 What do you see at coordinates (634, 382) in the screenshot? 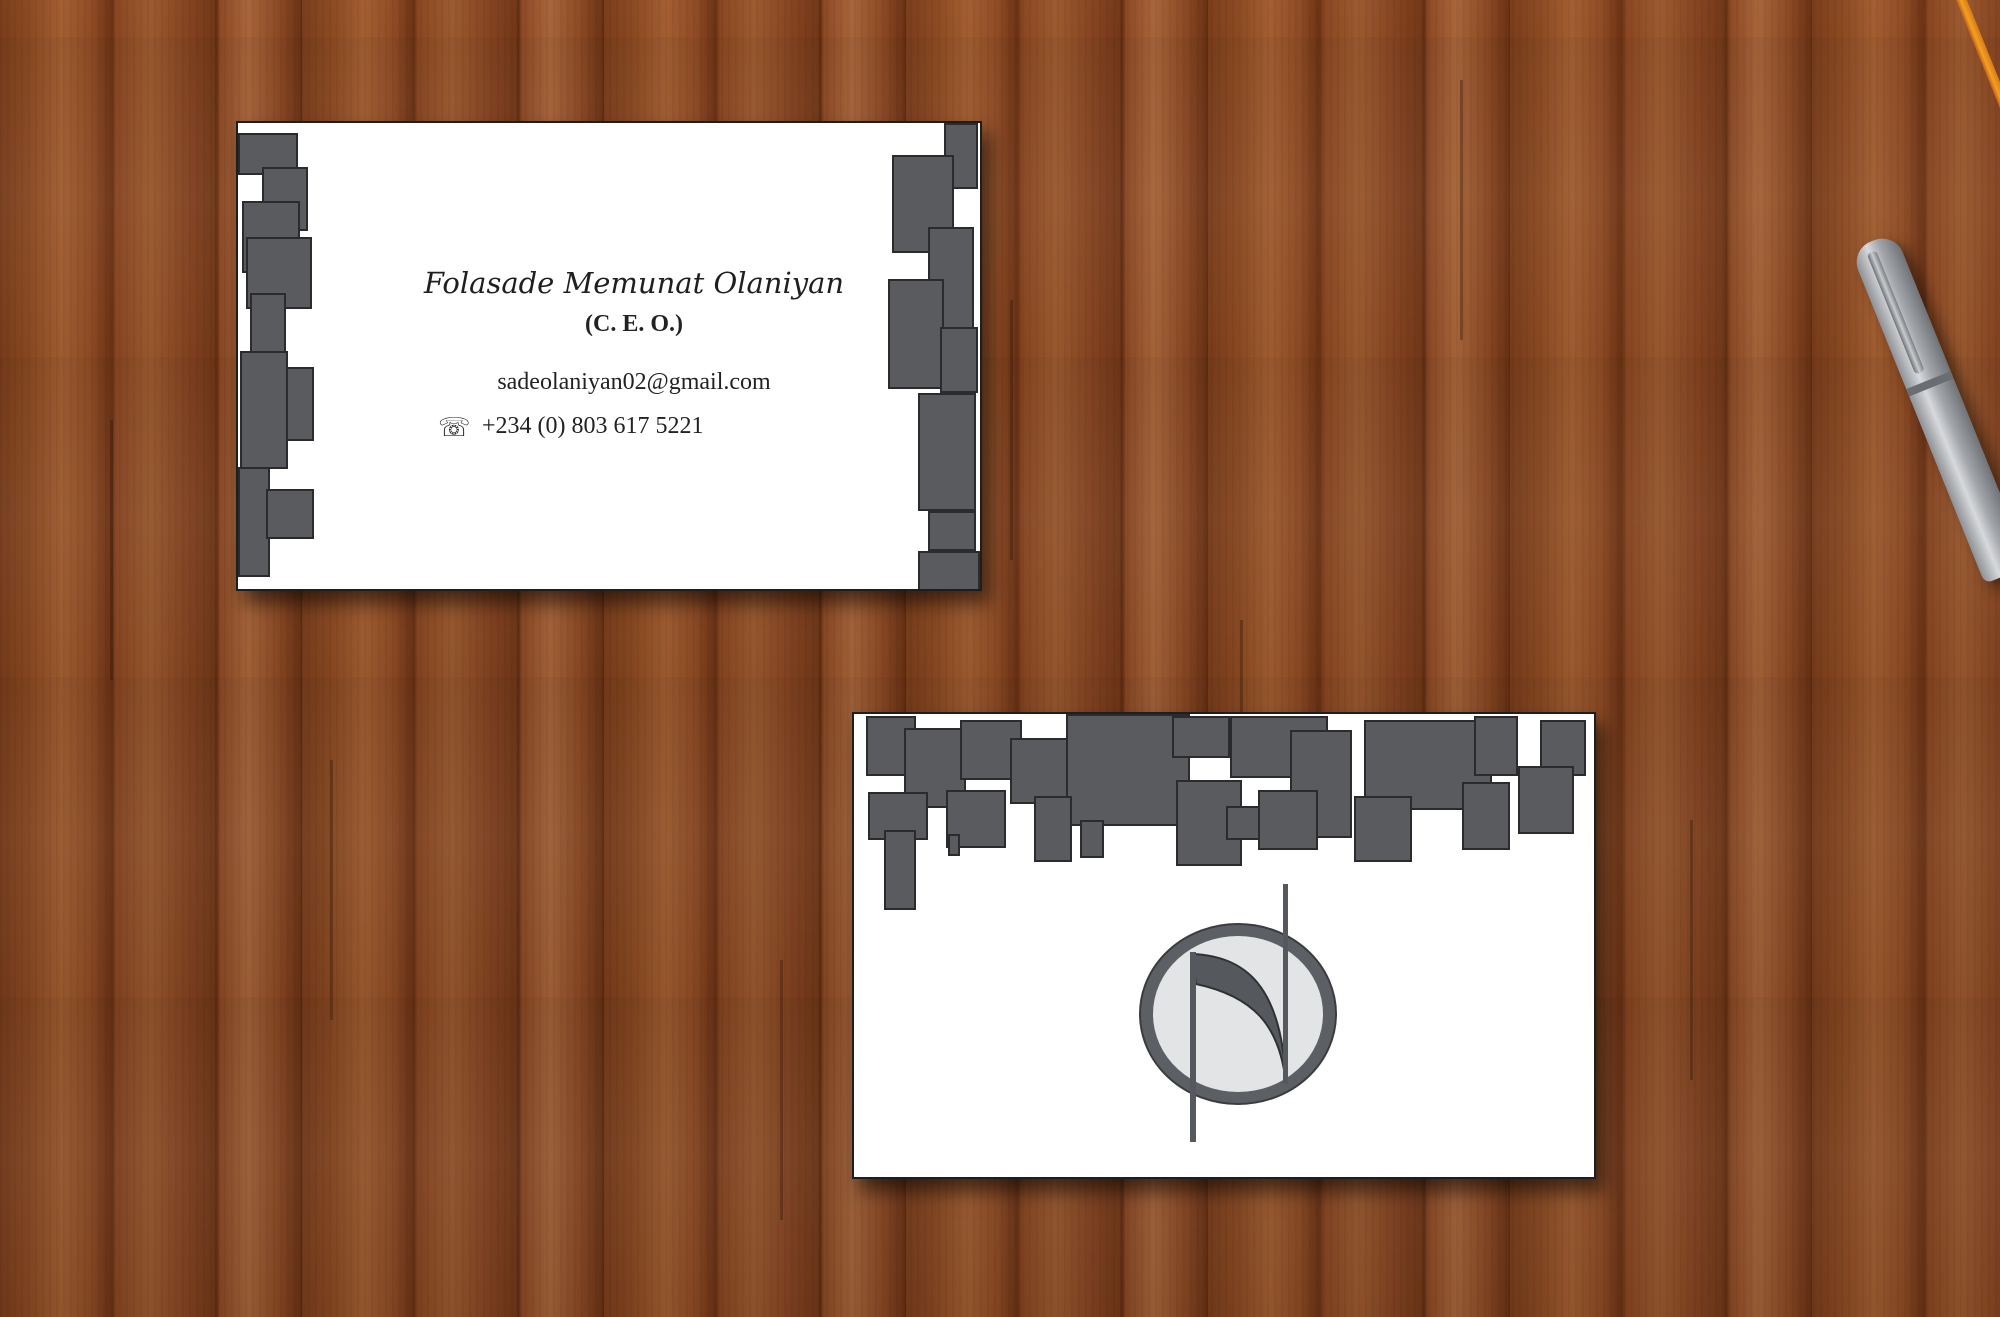
I see `email-address: sadeolaniyan02@gmail.com` at bounding box center [634, 382].